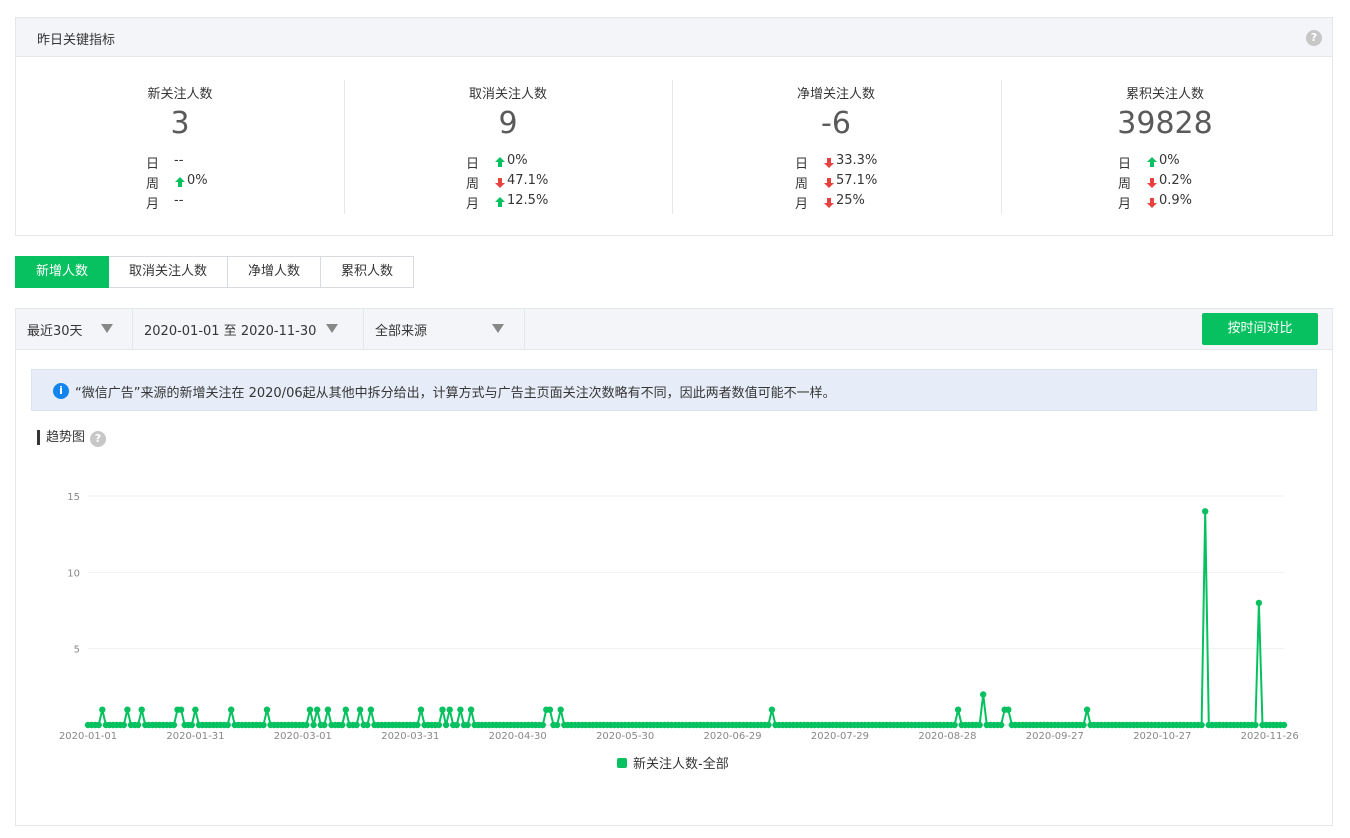  What do you see at coordinates (857, 160) in the screenshot?
I see `kpi-change-value: 33.3%` at bounding box center [857, 160].